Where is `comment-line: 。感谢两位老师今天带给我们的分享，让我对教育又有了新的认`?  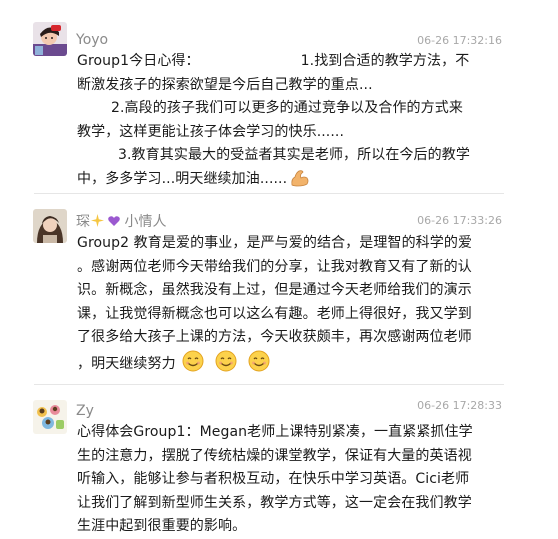
comment-line: 。感谢两位老师今天带给我们的分享，让我对教育又有了新的认 is located at coordinates (274, 266).